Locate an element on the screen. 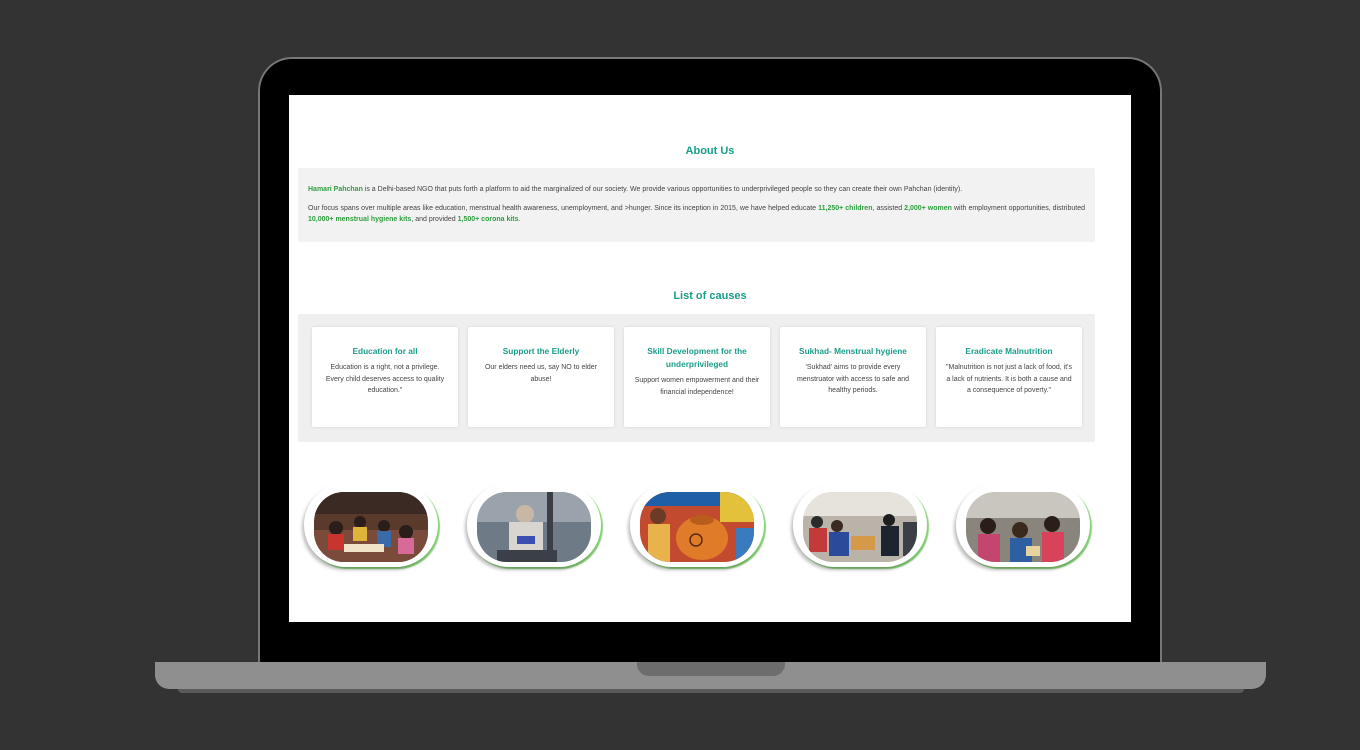 The width and height of the screenshot is (1360, 750). cause-photo-sukhad is located at coordinates (860, 525).